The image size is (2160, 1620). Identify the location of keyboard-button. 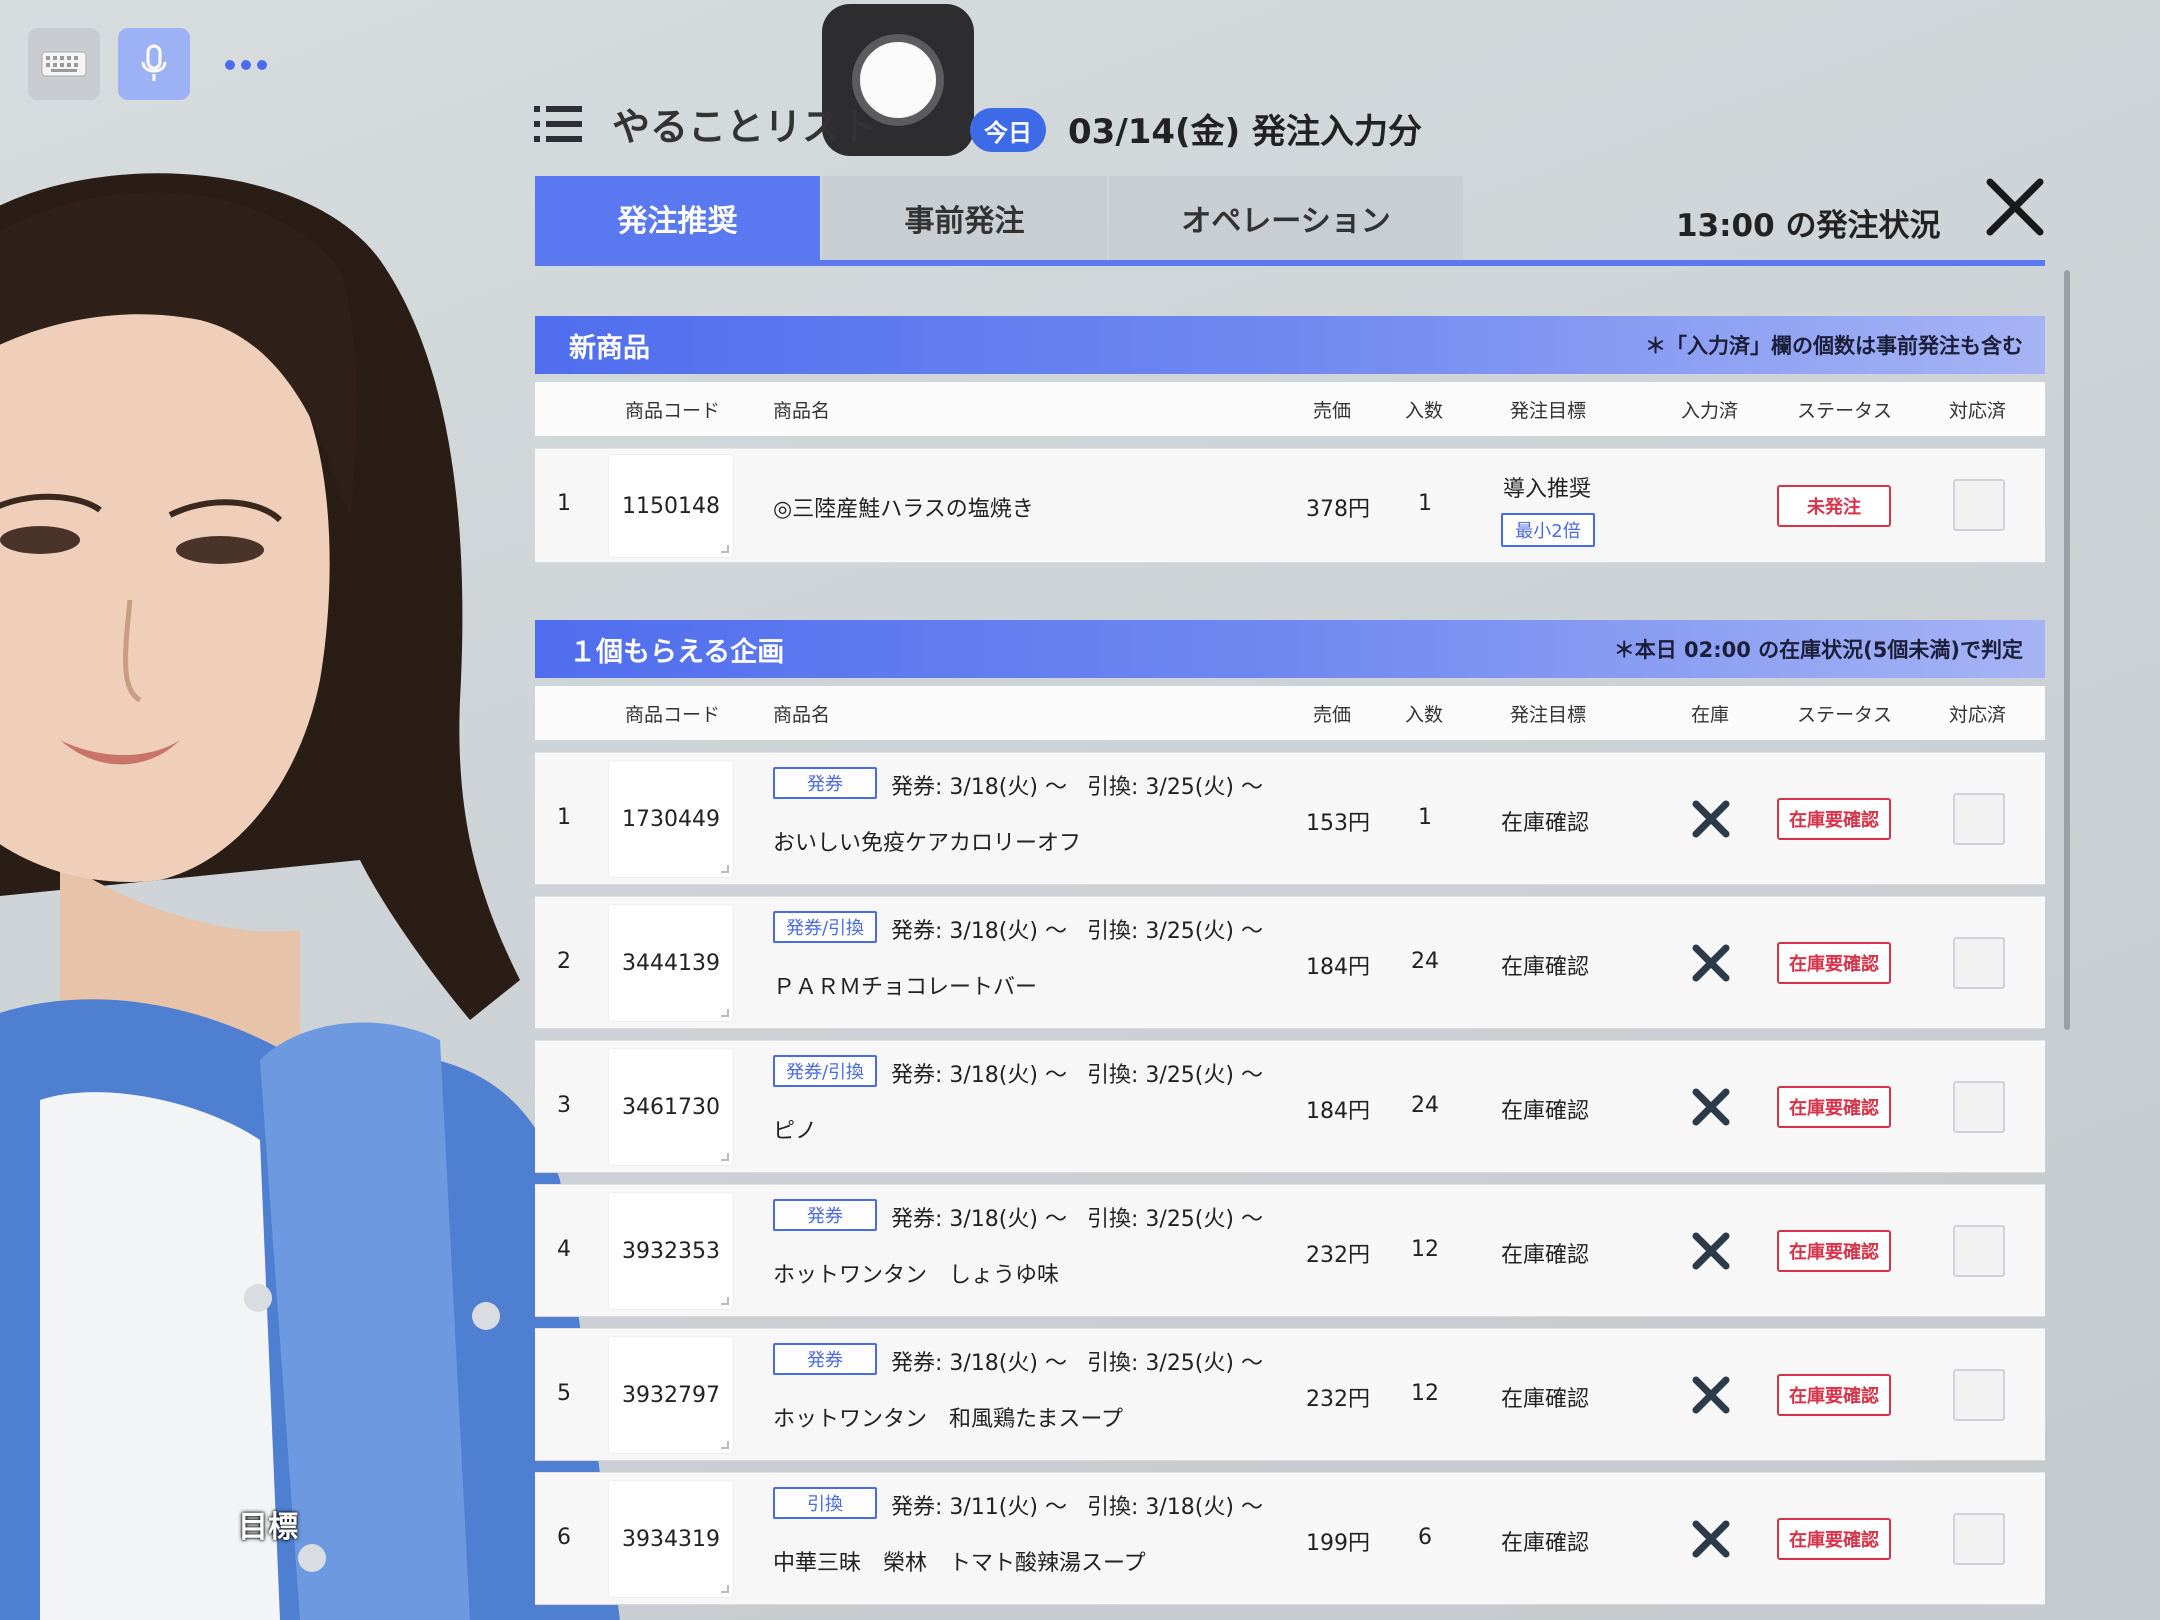
(64, 64).